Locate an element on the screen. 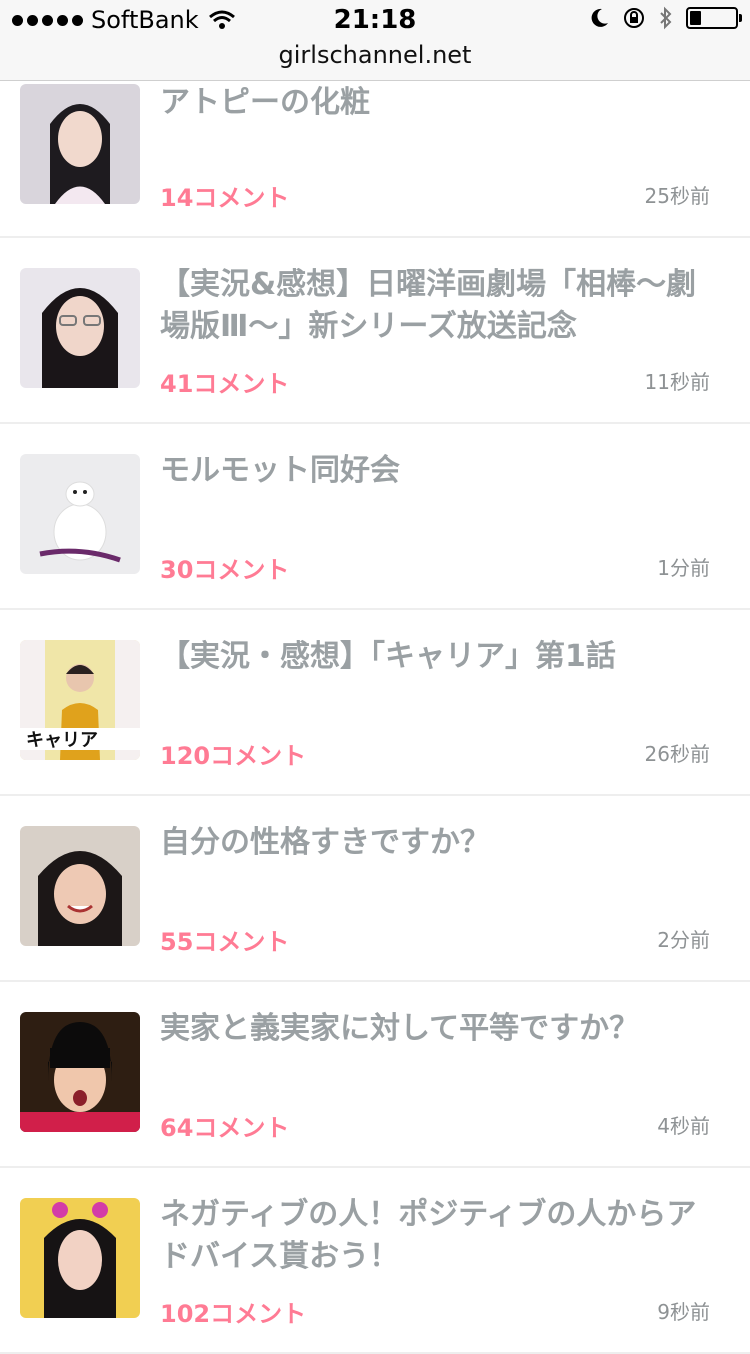  post-time: 1分前 is located at coordinates (683, 568).